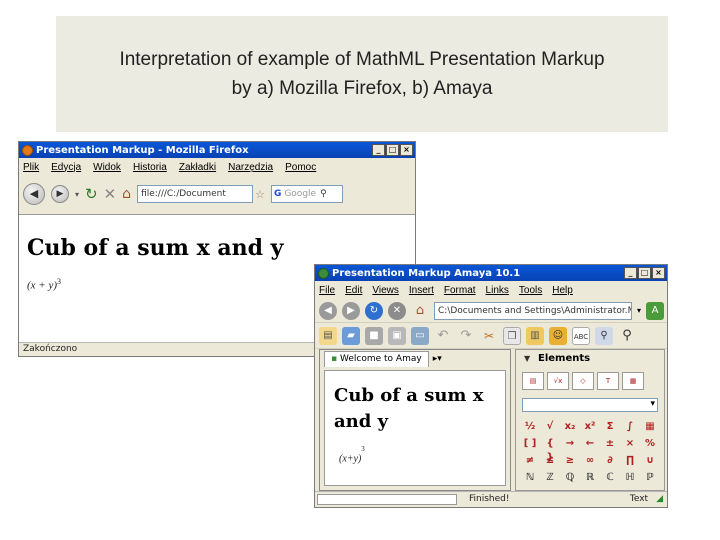 Image resolution: width=720 pixels, height=540 pixels. Describe the element at coordinates (323, 194) in the screenshot. I see `search-icon: ⚲` at that location.